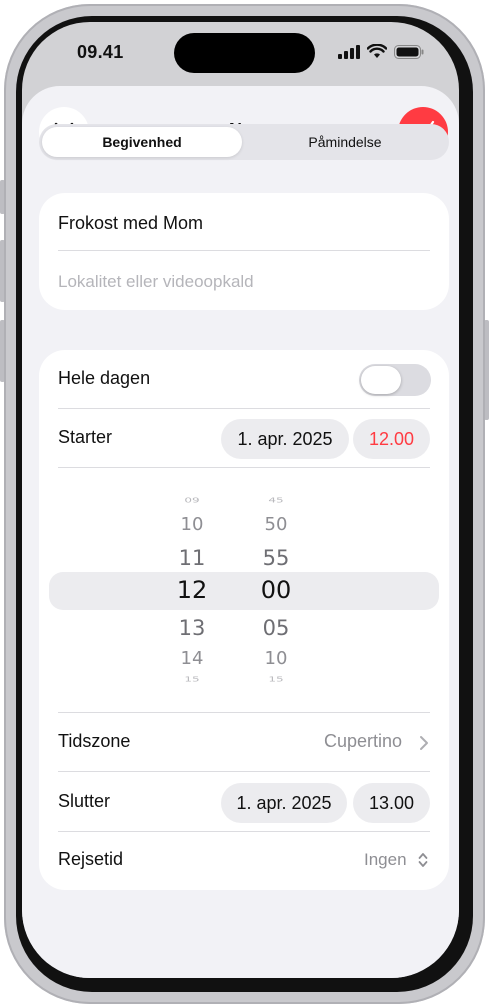 This screenshot has height=1008, width=489. Describe the element at coordinates (94, 741) in the screenshot. I see `timezone-label: Tidszone` at that location.